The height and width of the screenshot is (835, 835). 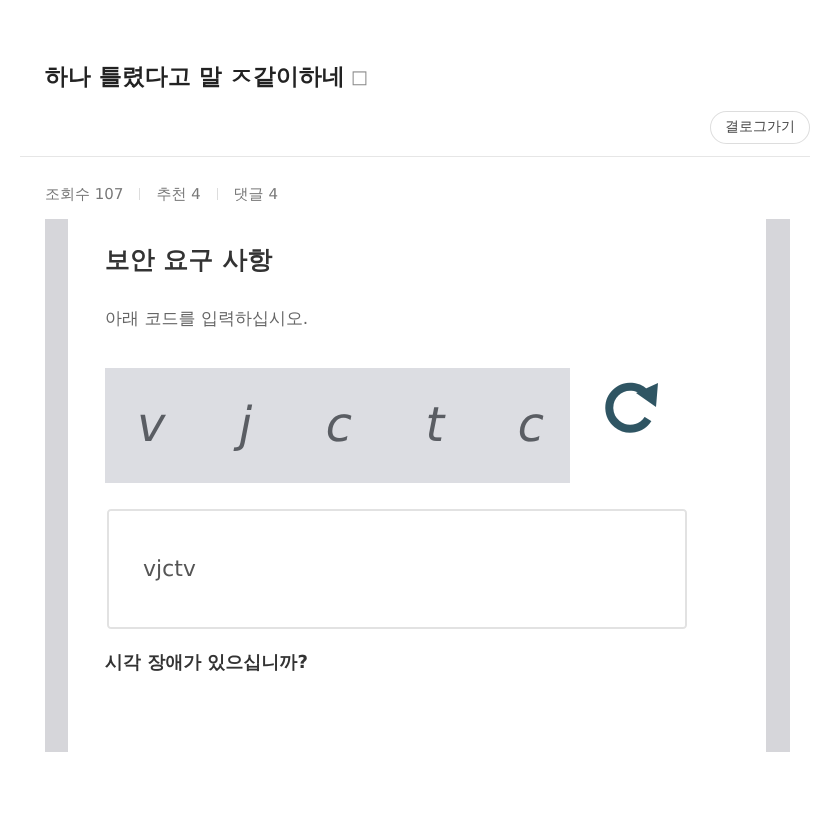 I want to click on captcha-heading: 보안 요구 사항, so click(x=189, y=260).